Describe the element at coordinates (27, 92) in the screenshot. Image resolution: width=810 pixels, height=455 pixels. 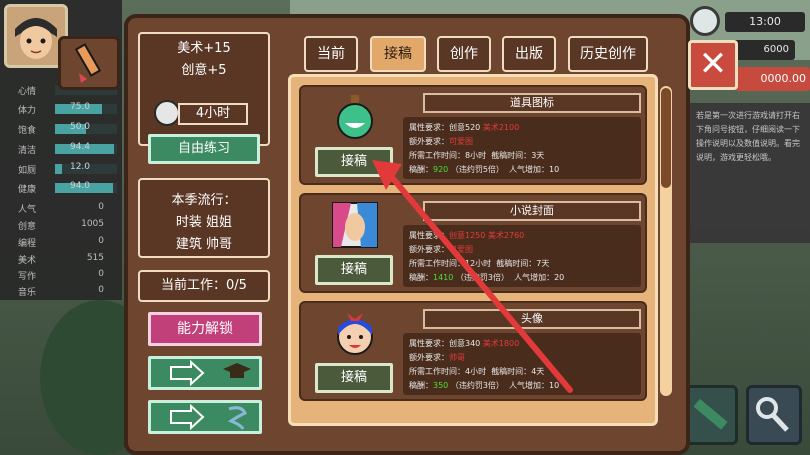
I see `stat-label: 心情` at that location.